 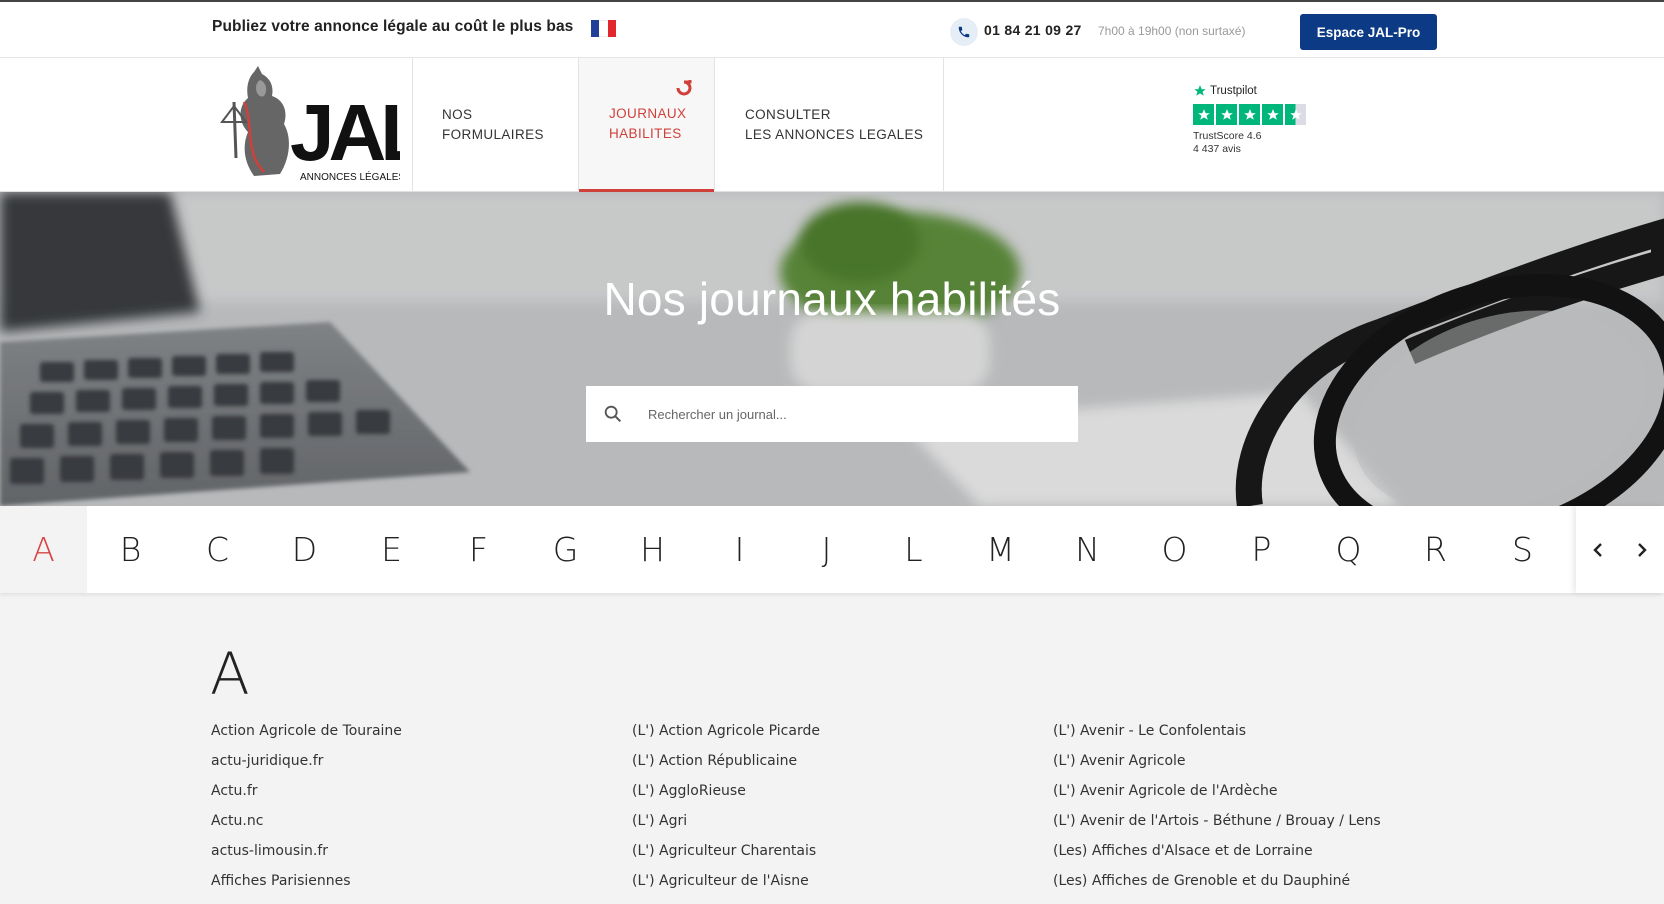 I want to click on alphabet-letter-j: J, so click(x=826, y=549).